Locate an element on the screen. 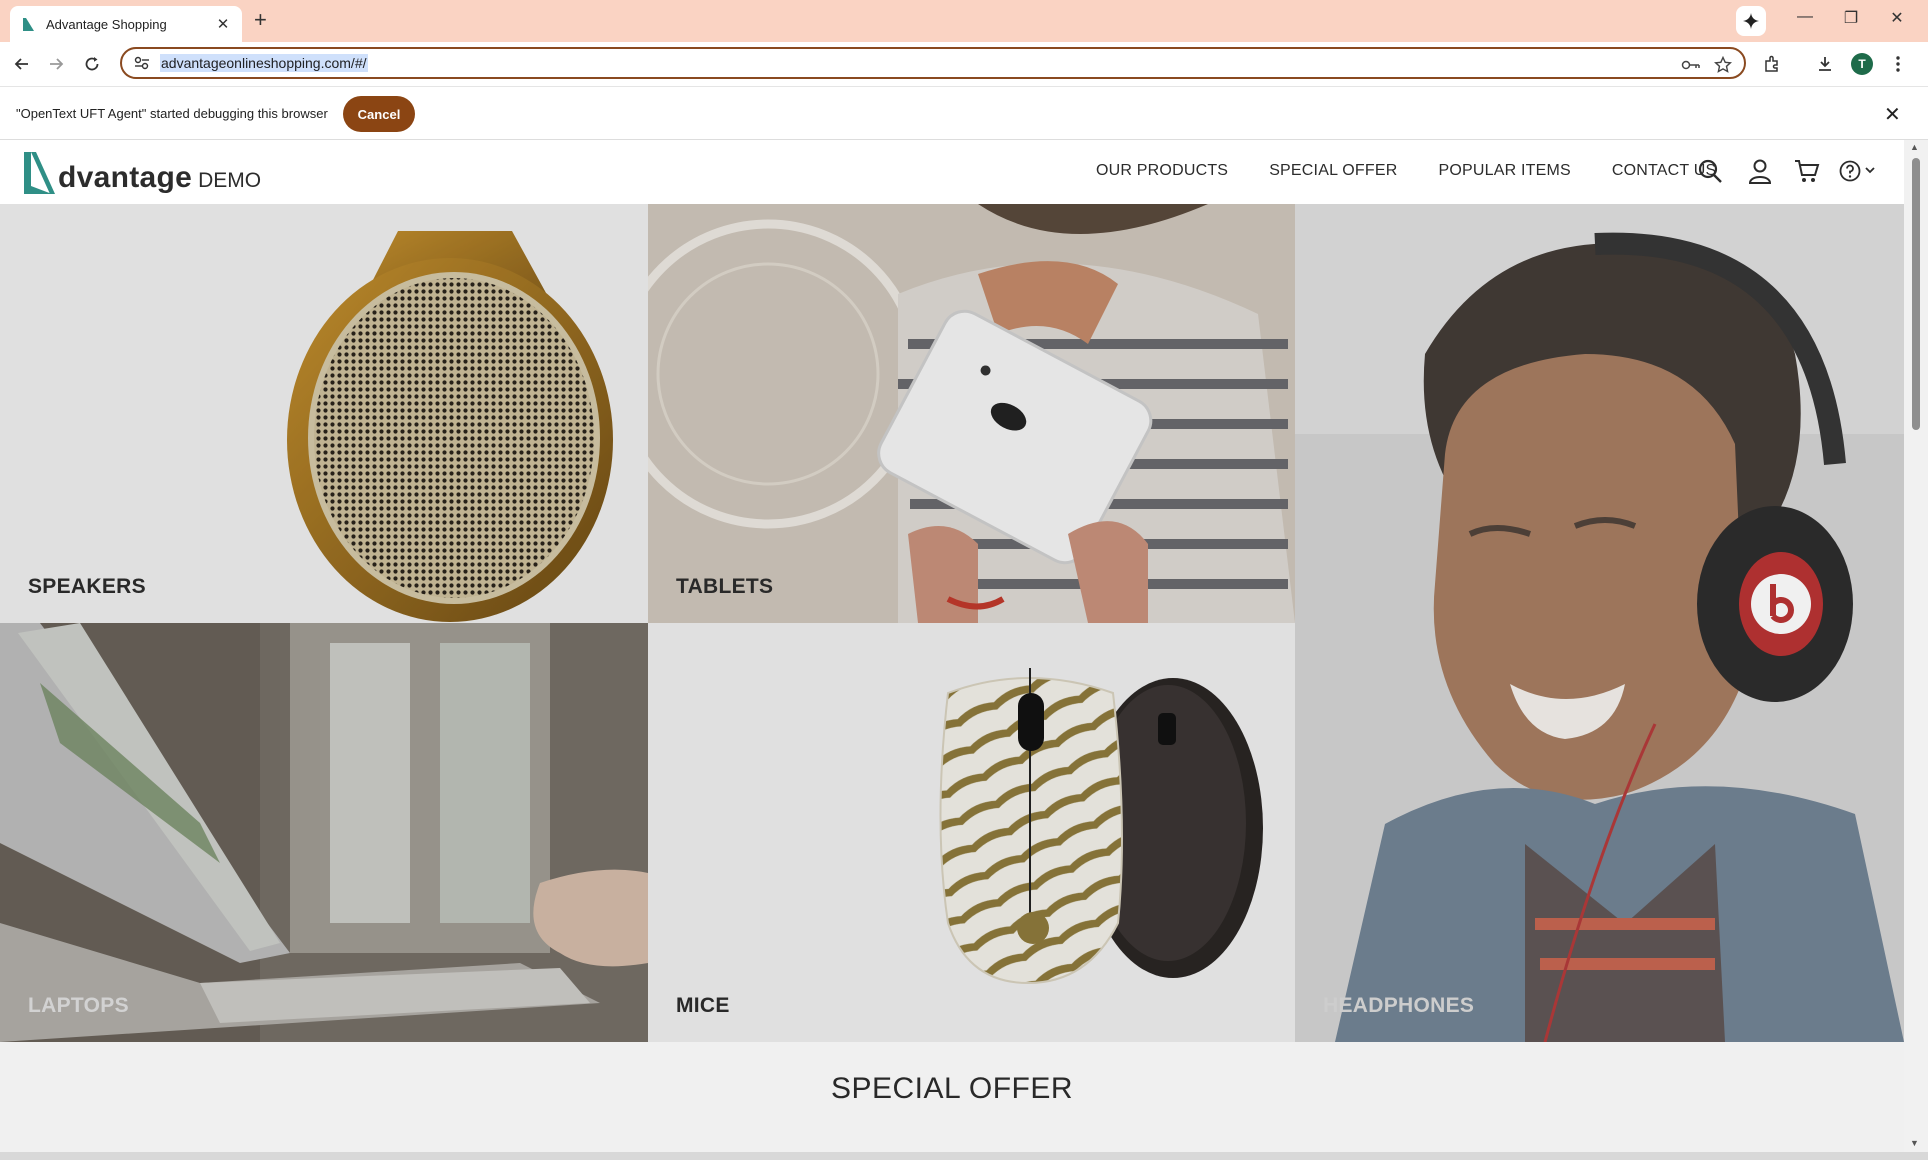  category-speakers: SPEAKERS is located at coordinates (324, 413).